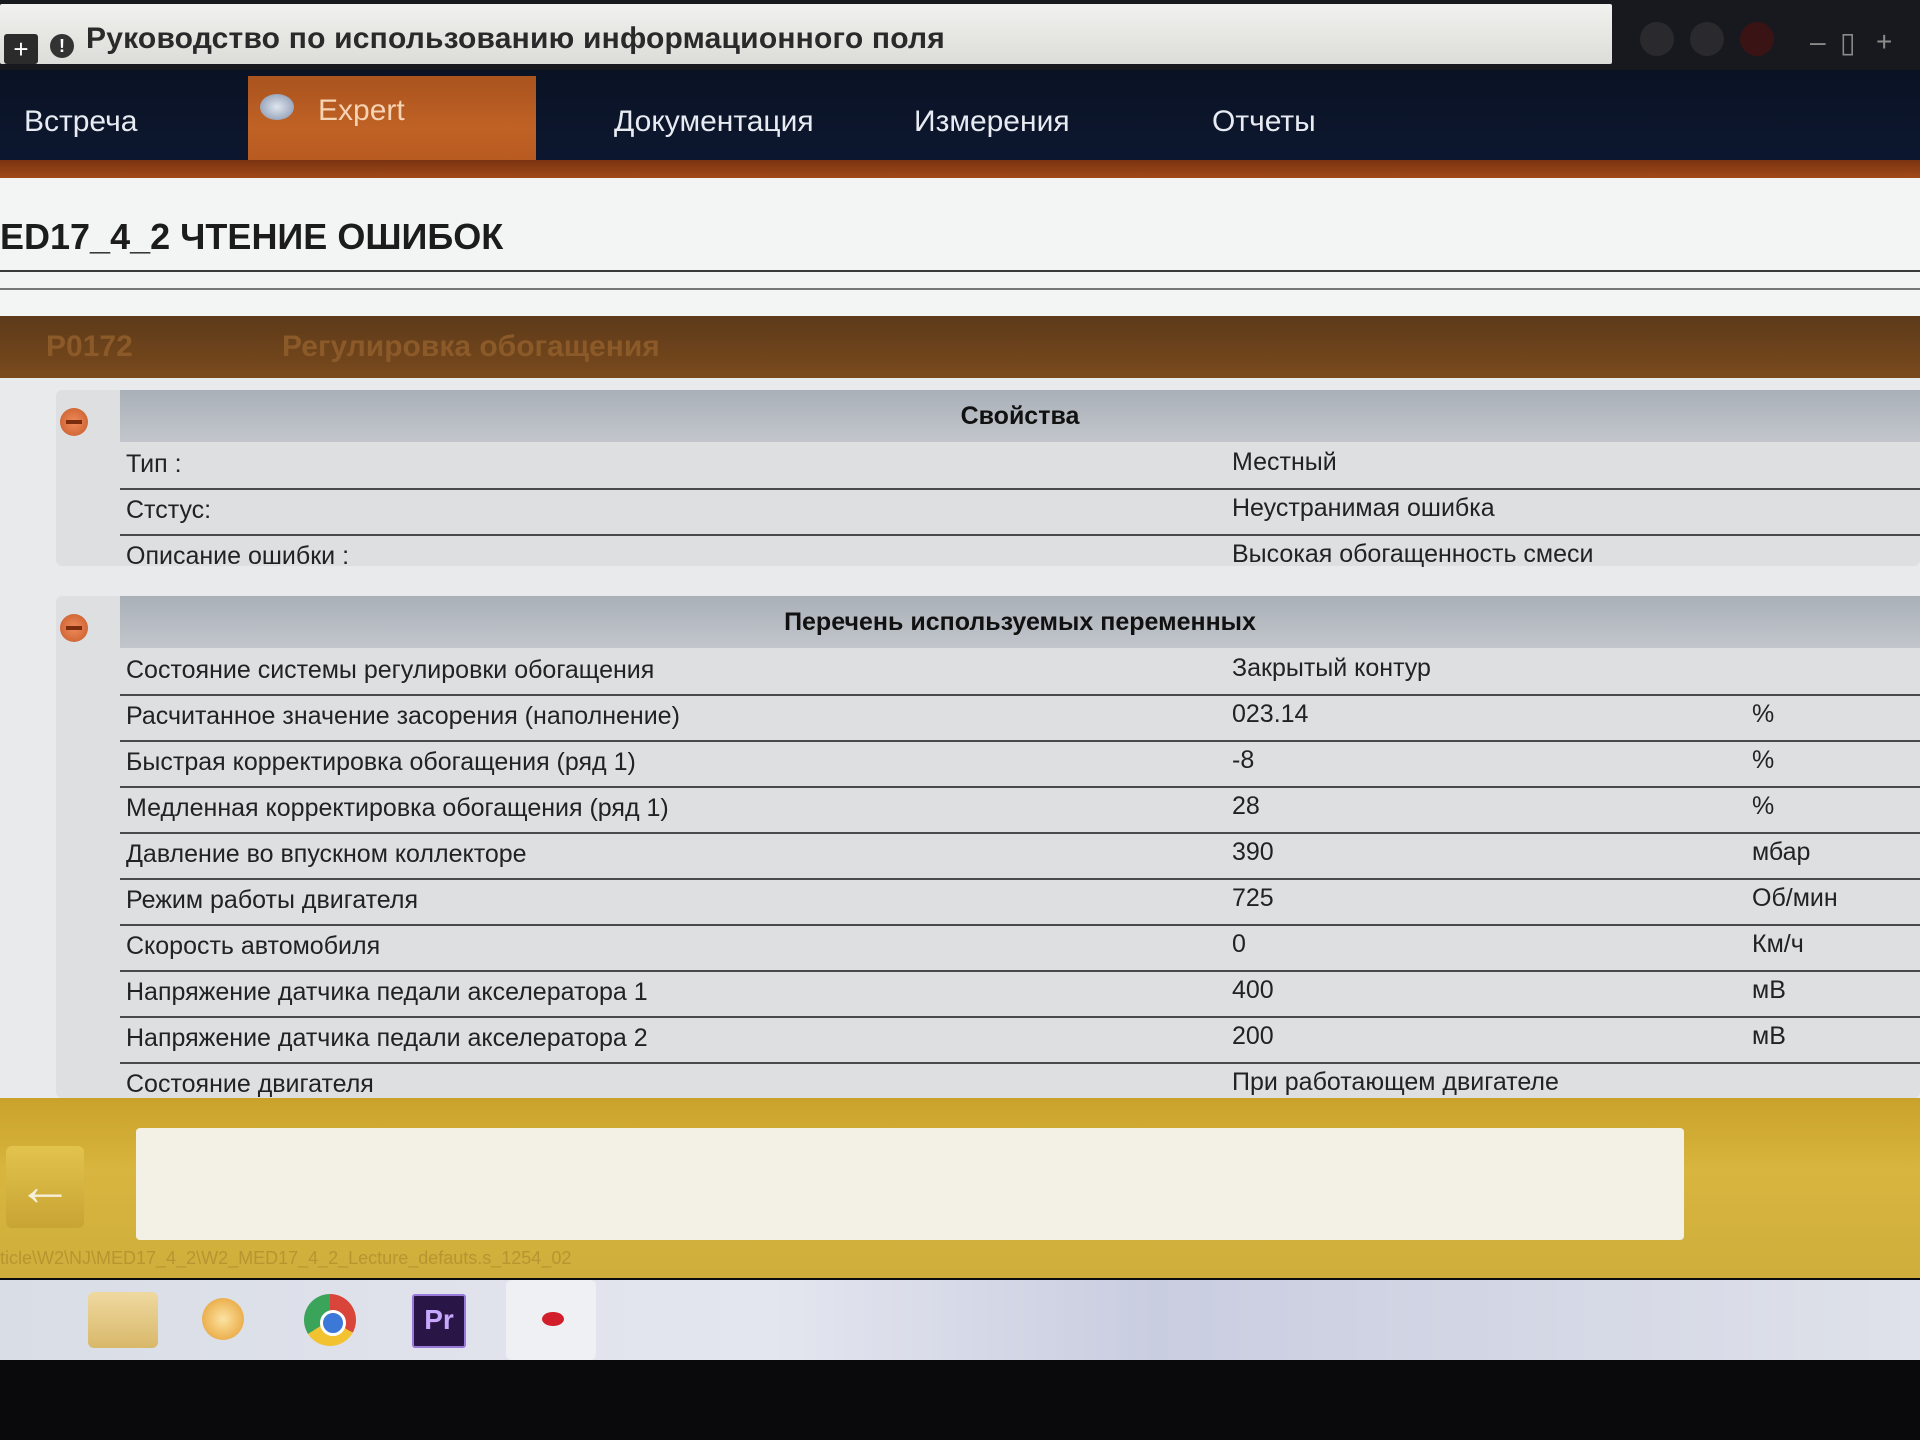 The image size is (1920, 1440). Describe the element at coordinates (253, 946) in the screenshot. I see `variable-name: Скорость автомобиля` at that location.